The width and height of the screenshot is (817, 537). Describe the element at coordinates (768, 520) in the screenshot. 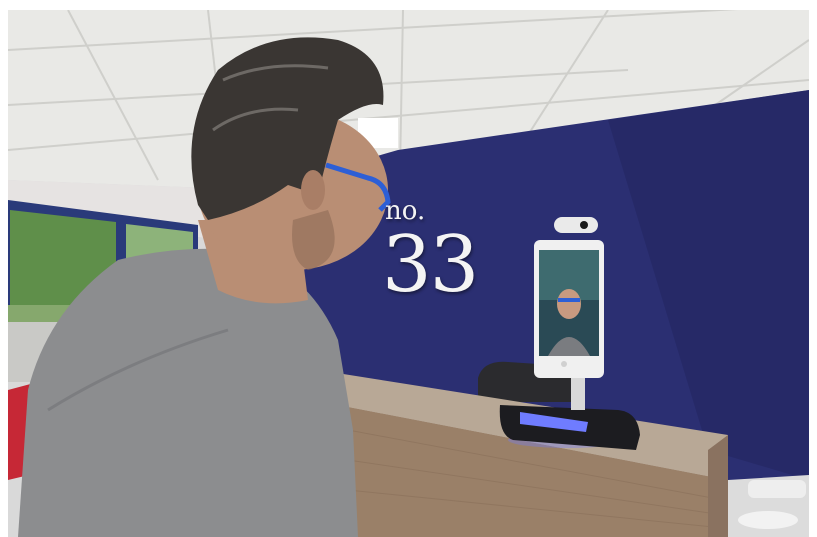

I see `desk-item-right` at that location.